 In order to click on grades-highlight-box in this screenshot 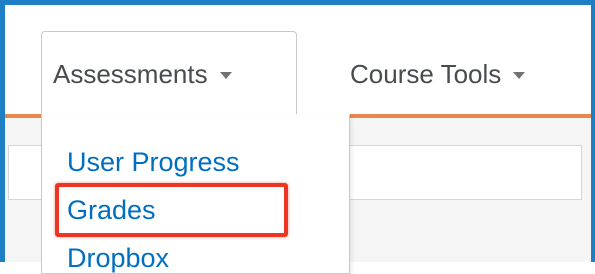, I will do `click(171, 210)`.